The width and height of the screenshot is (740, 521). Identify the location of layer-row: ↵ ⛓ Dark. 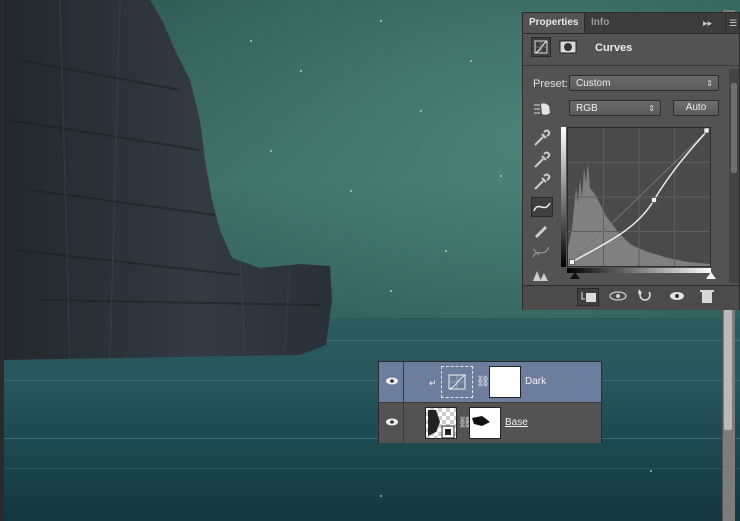
(490, 382).